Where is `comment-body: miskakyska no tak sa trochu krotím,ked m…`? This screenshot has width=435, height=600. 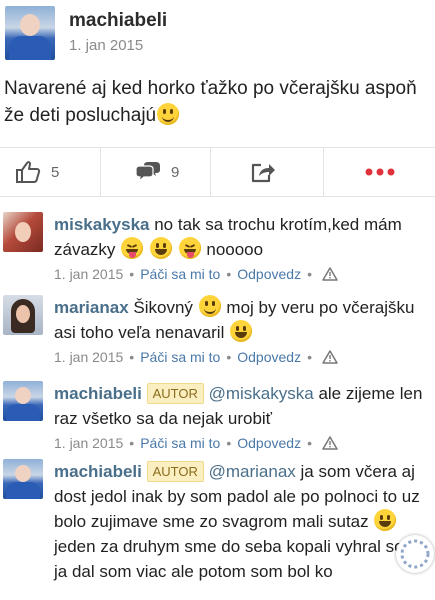 comment-body: miskakyska no tak sa trochu krotím,ked m… is located at coordinates (243, 248).